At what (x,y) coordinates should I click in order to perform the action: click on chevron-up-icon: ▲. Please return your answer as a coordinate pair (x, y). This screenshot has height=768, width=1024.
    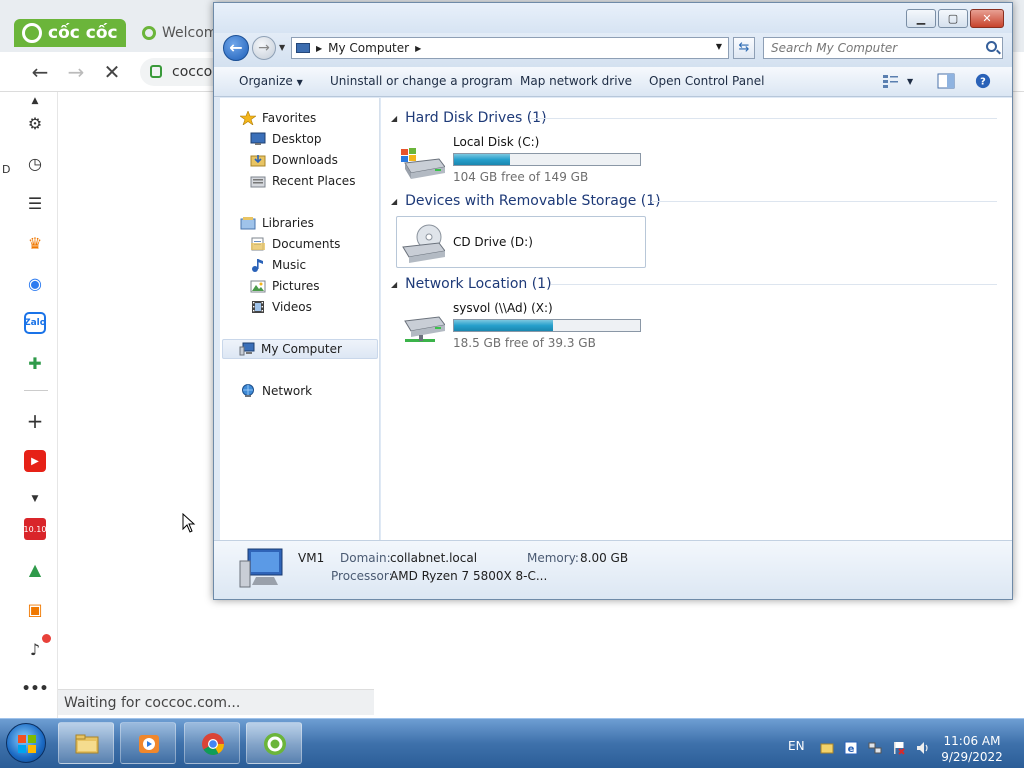
    Looking at the image, I should click on (35, 101).